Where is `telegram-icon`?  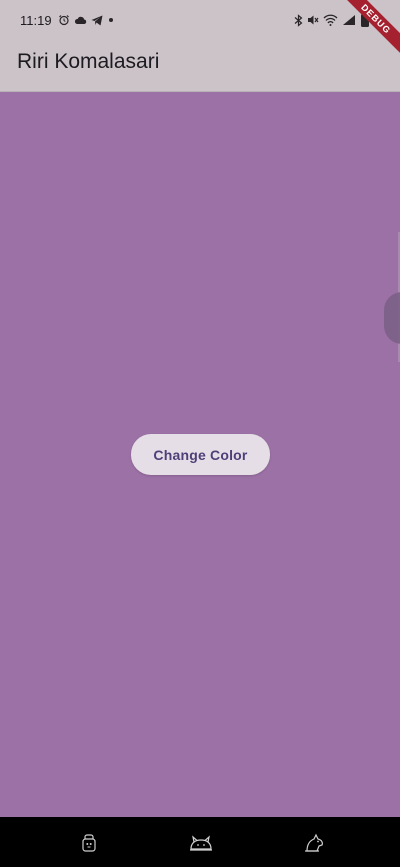
telegram-icon is located at coordinates (97, 20).